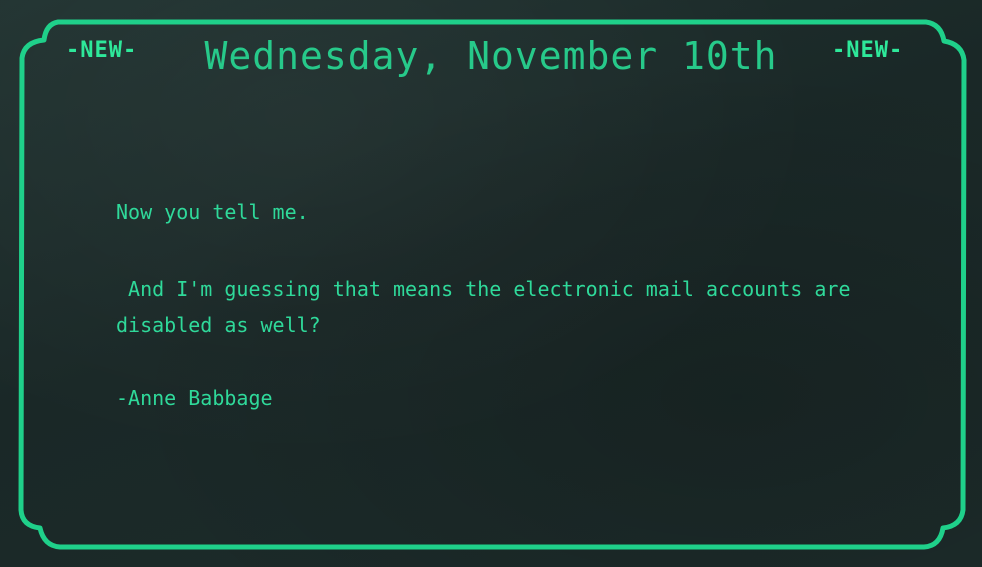 This screenshot has height=567, width=982. I want to click on paragraph-1: Now you tell me., so click(212, 212).